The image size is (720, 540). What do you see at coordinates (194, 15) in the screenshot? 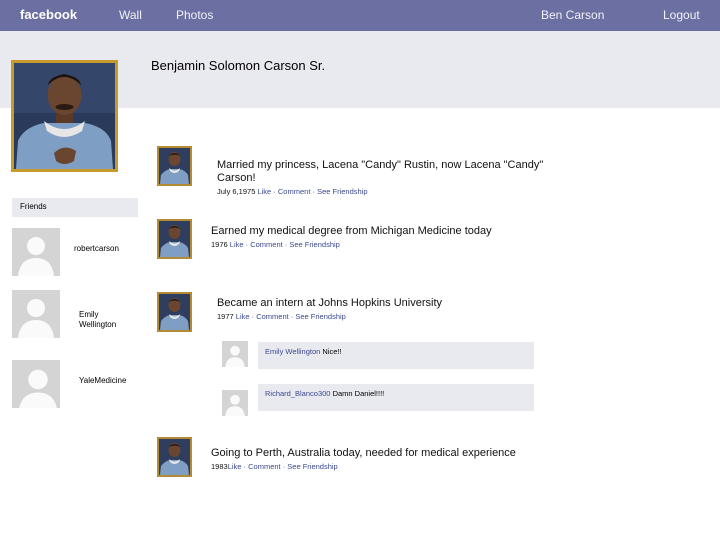
I see `nav-photos-link: Photos` at bounding box center [194, 15].